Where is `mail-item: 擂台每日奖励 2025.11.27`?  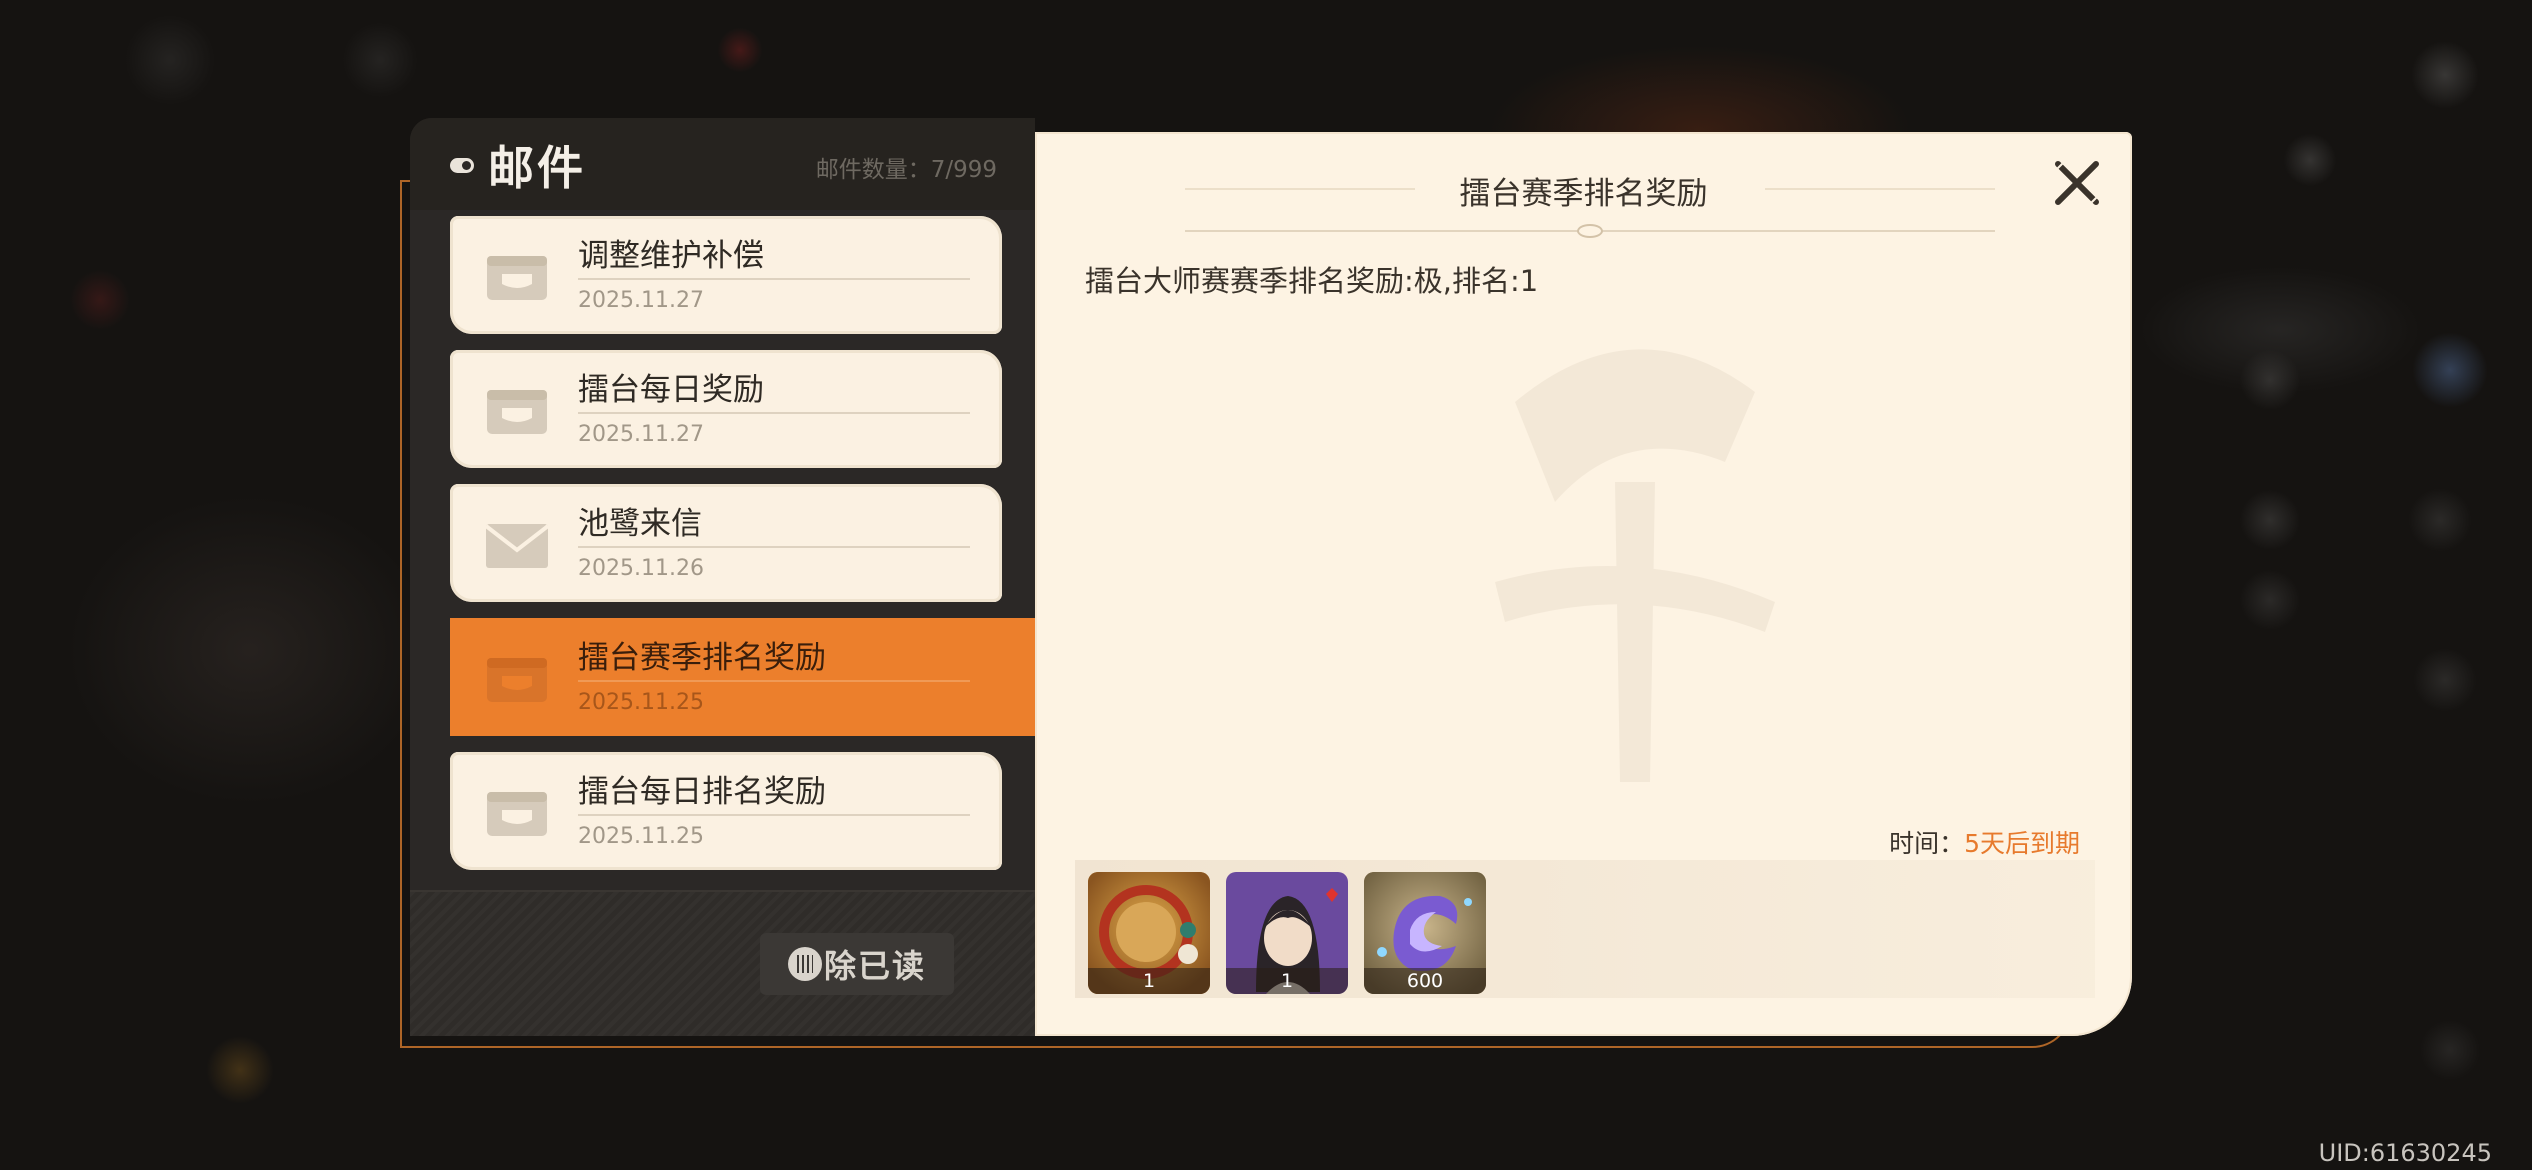
mail-item: 擂台每日奖励 2025.11.27 is located at coordinates (726, 409).